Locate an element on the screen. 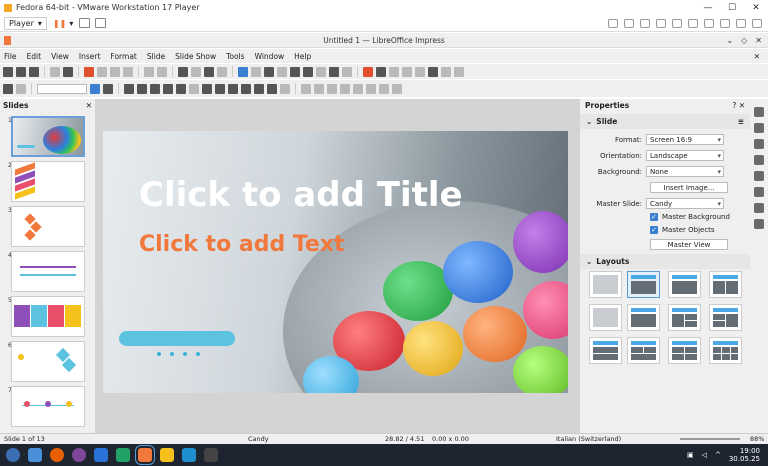 The height and width of the screenshot is (466, 768). language-status: Italian (Switzerland) is located at coordinates (588, 439).